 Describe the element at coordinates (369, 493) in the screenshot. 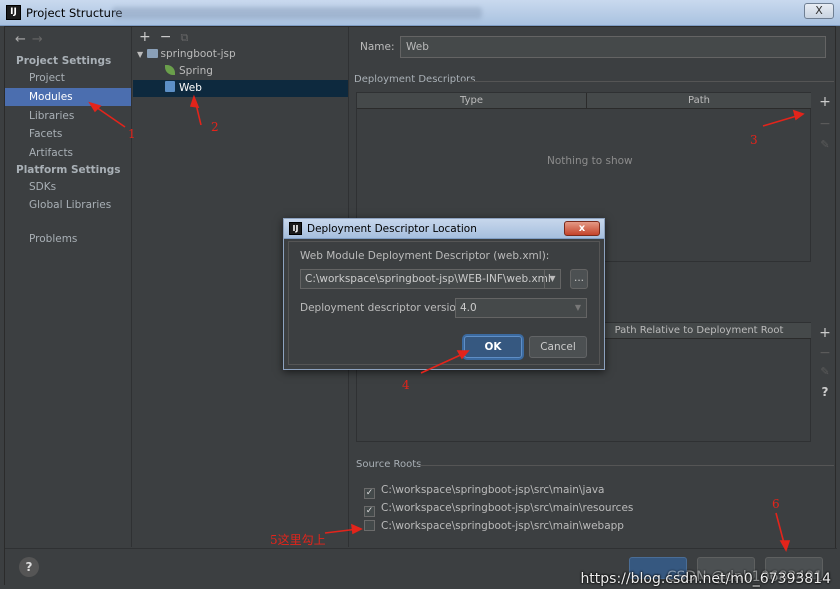

I see `checkbox-java: ✓` at that location.